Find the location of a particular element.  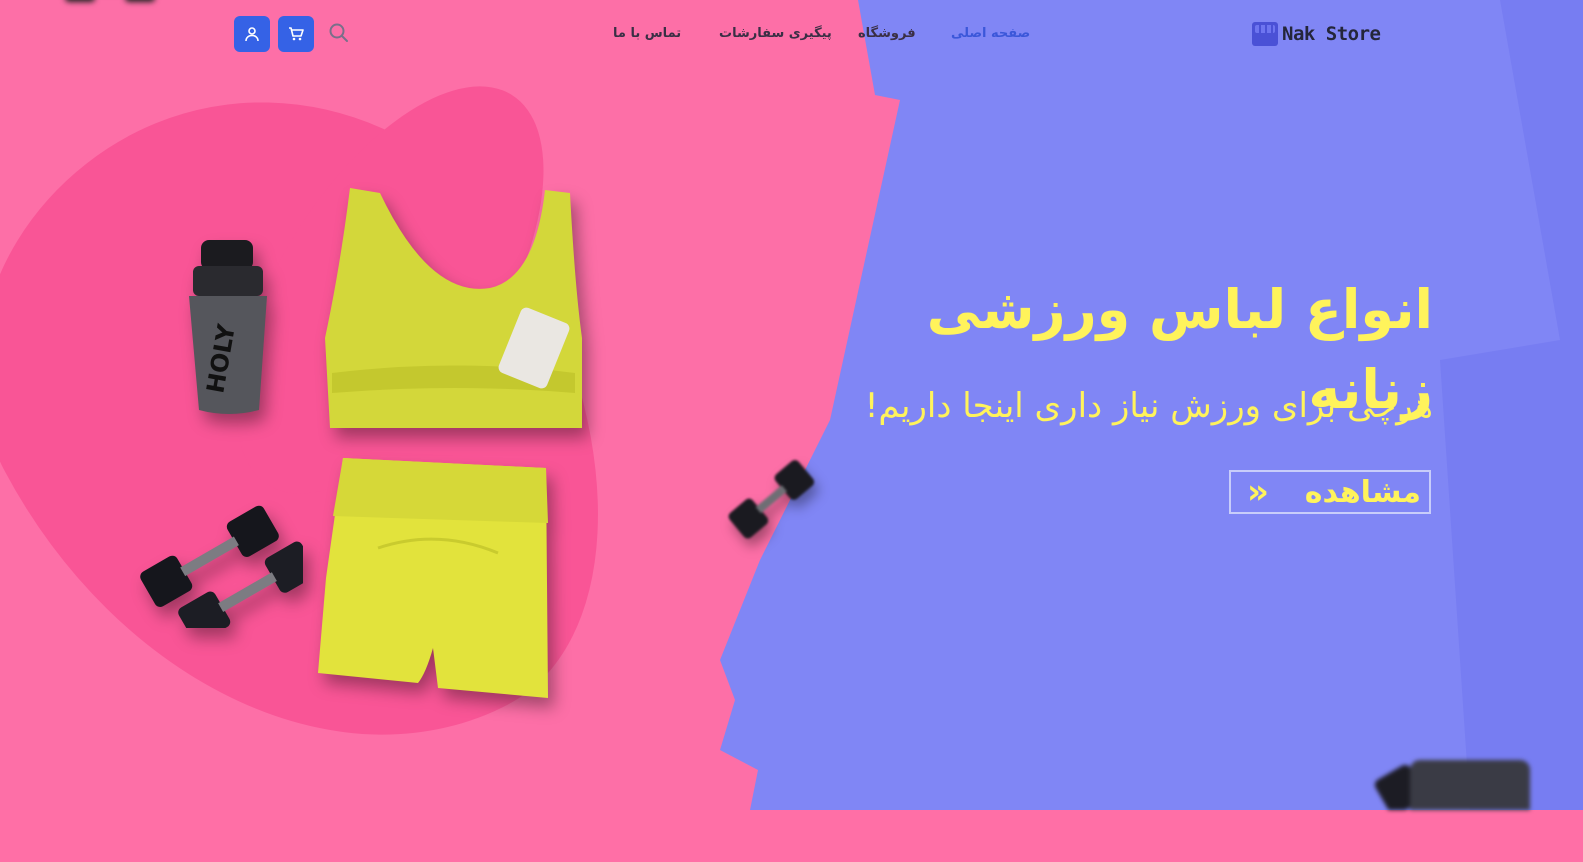

double-chevron-icon: » is located at coordinates (1258, 492).